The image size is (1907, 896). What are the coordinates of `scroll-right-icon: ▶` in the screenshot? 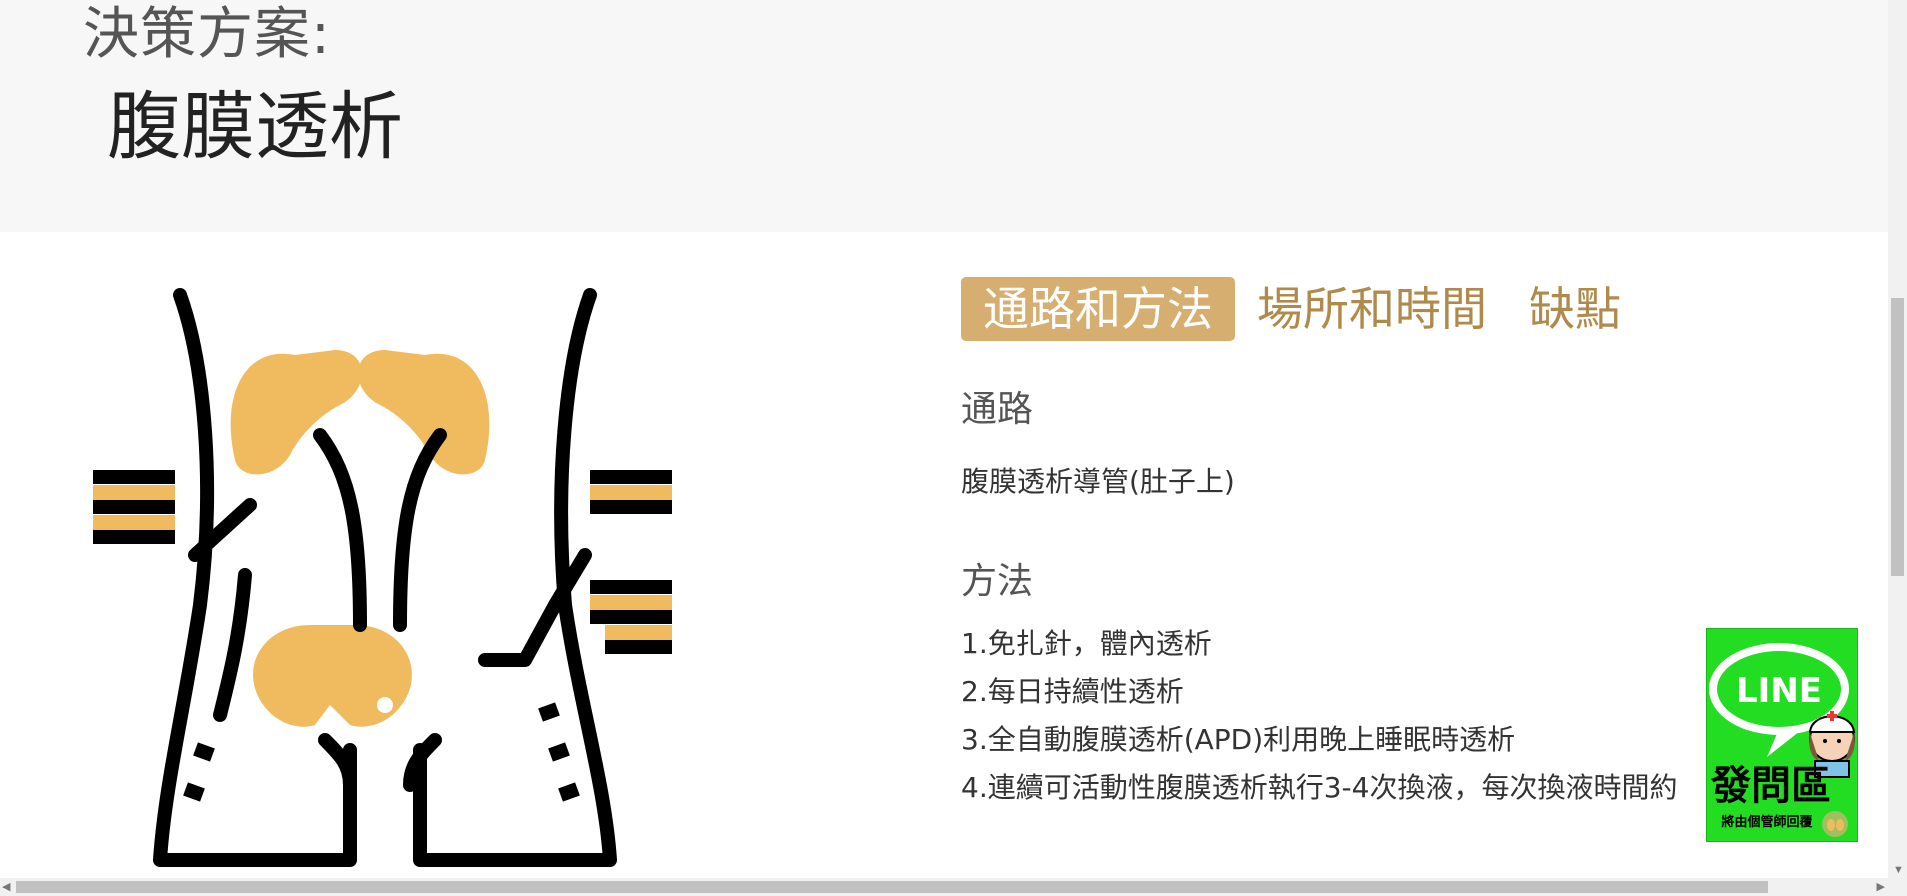 It's located at (1881, 886).